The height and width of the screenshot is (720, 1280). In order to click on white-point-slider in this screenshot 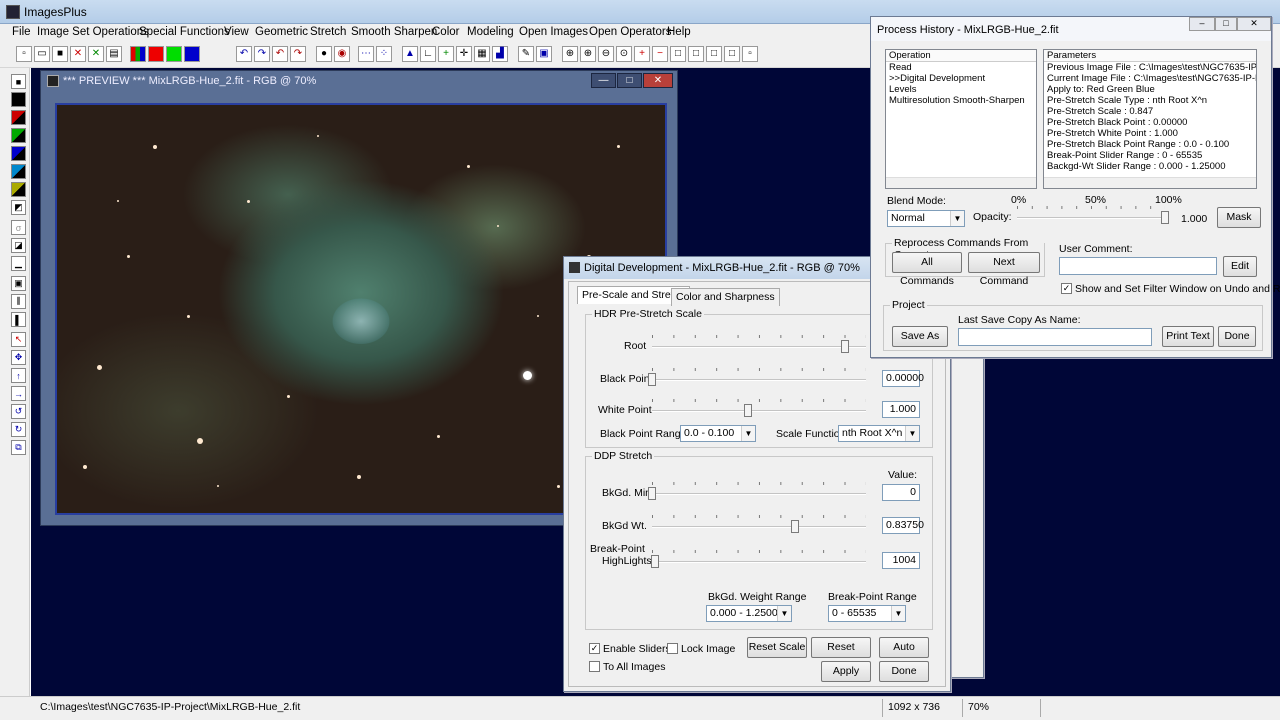, I will do `click(759, 408)`.